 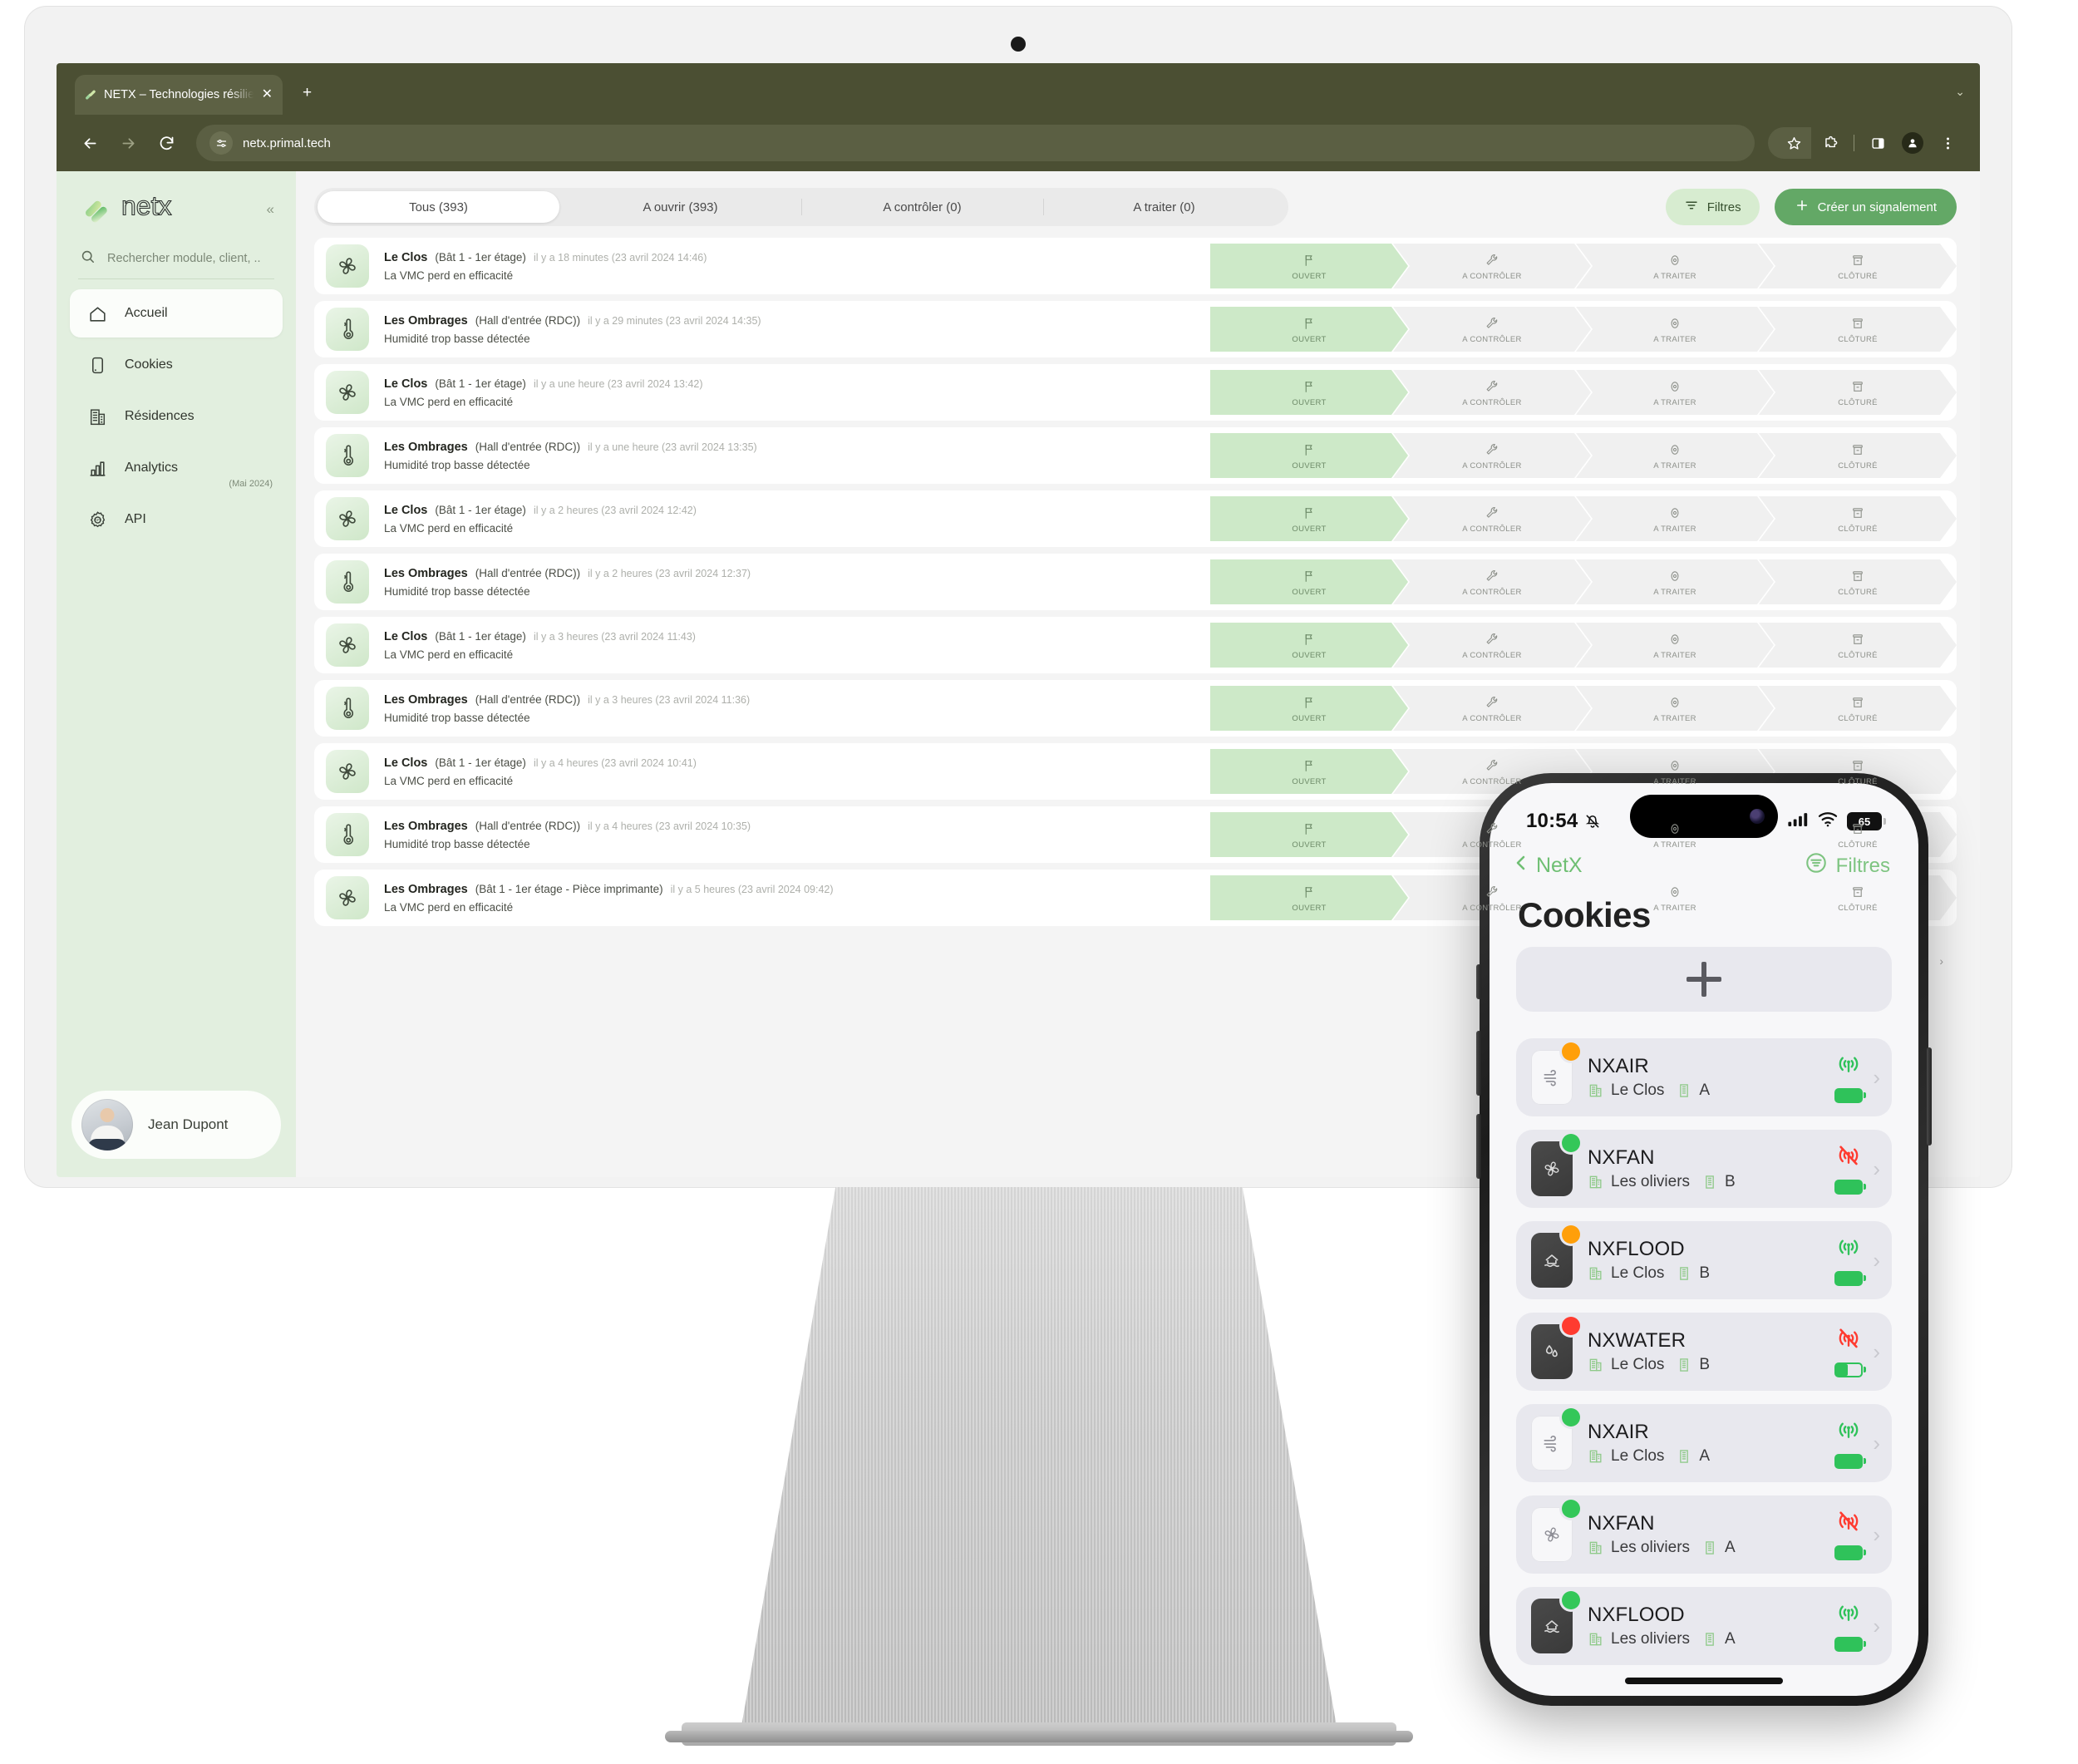 What do you see at coordinates (1478, 1063) in the screenshot?
I see `phone-volume-up-button` at bounding box center [1478, 1063].